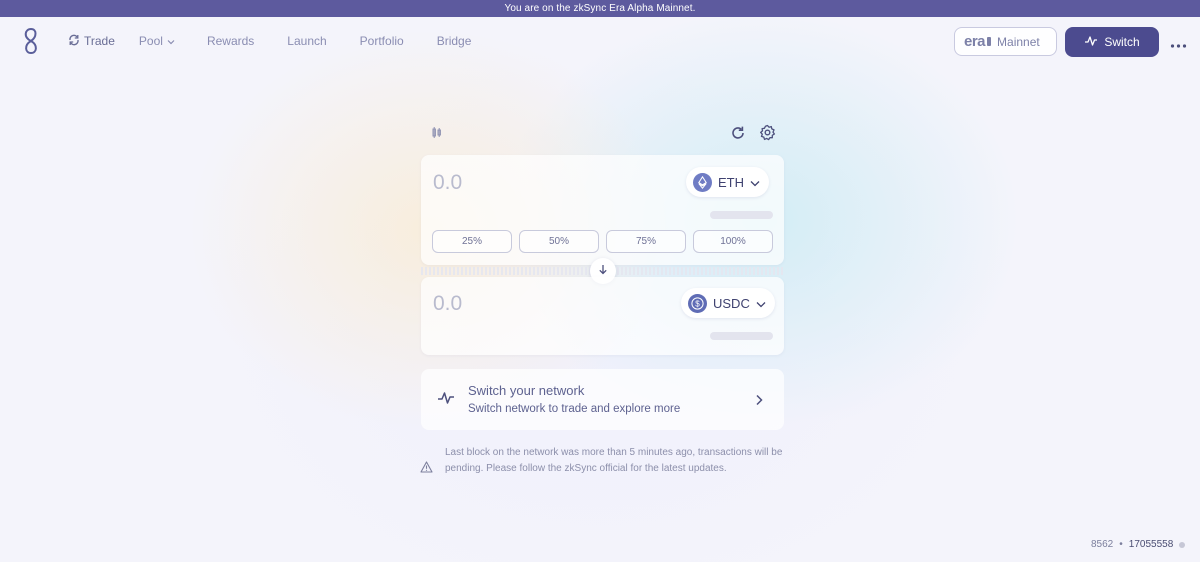  I want to click on to-balance-placeholder, so click(741, 336).